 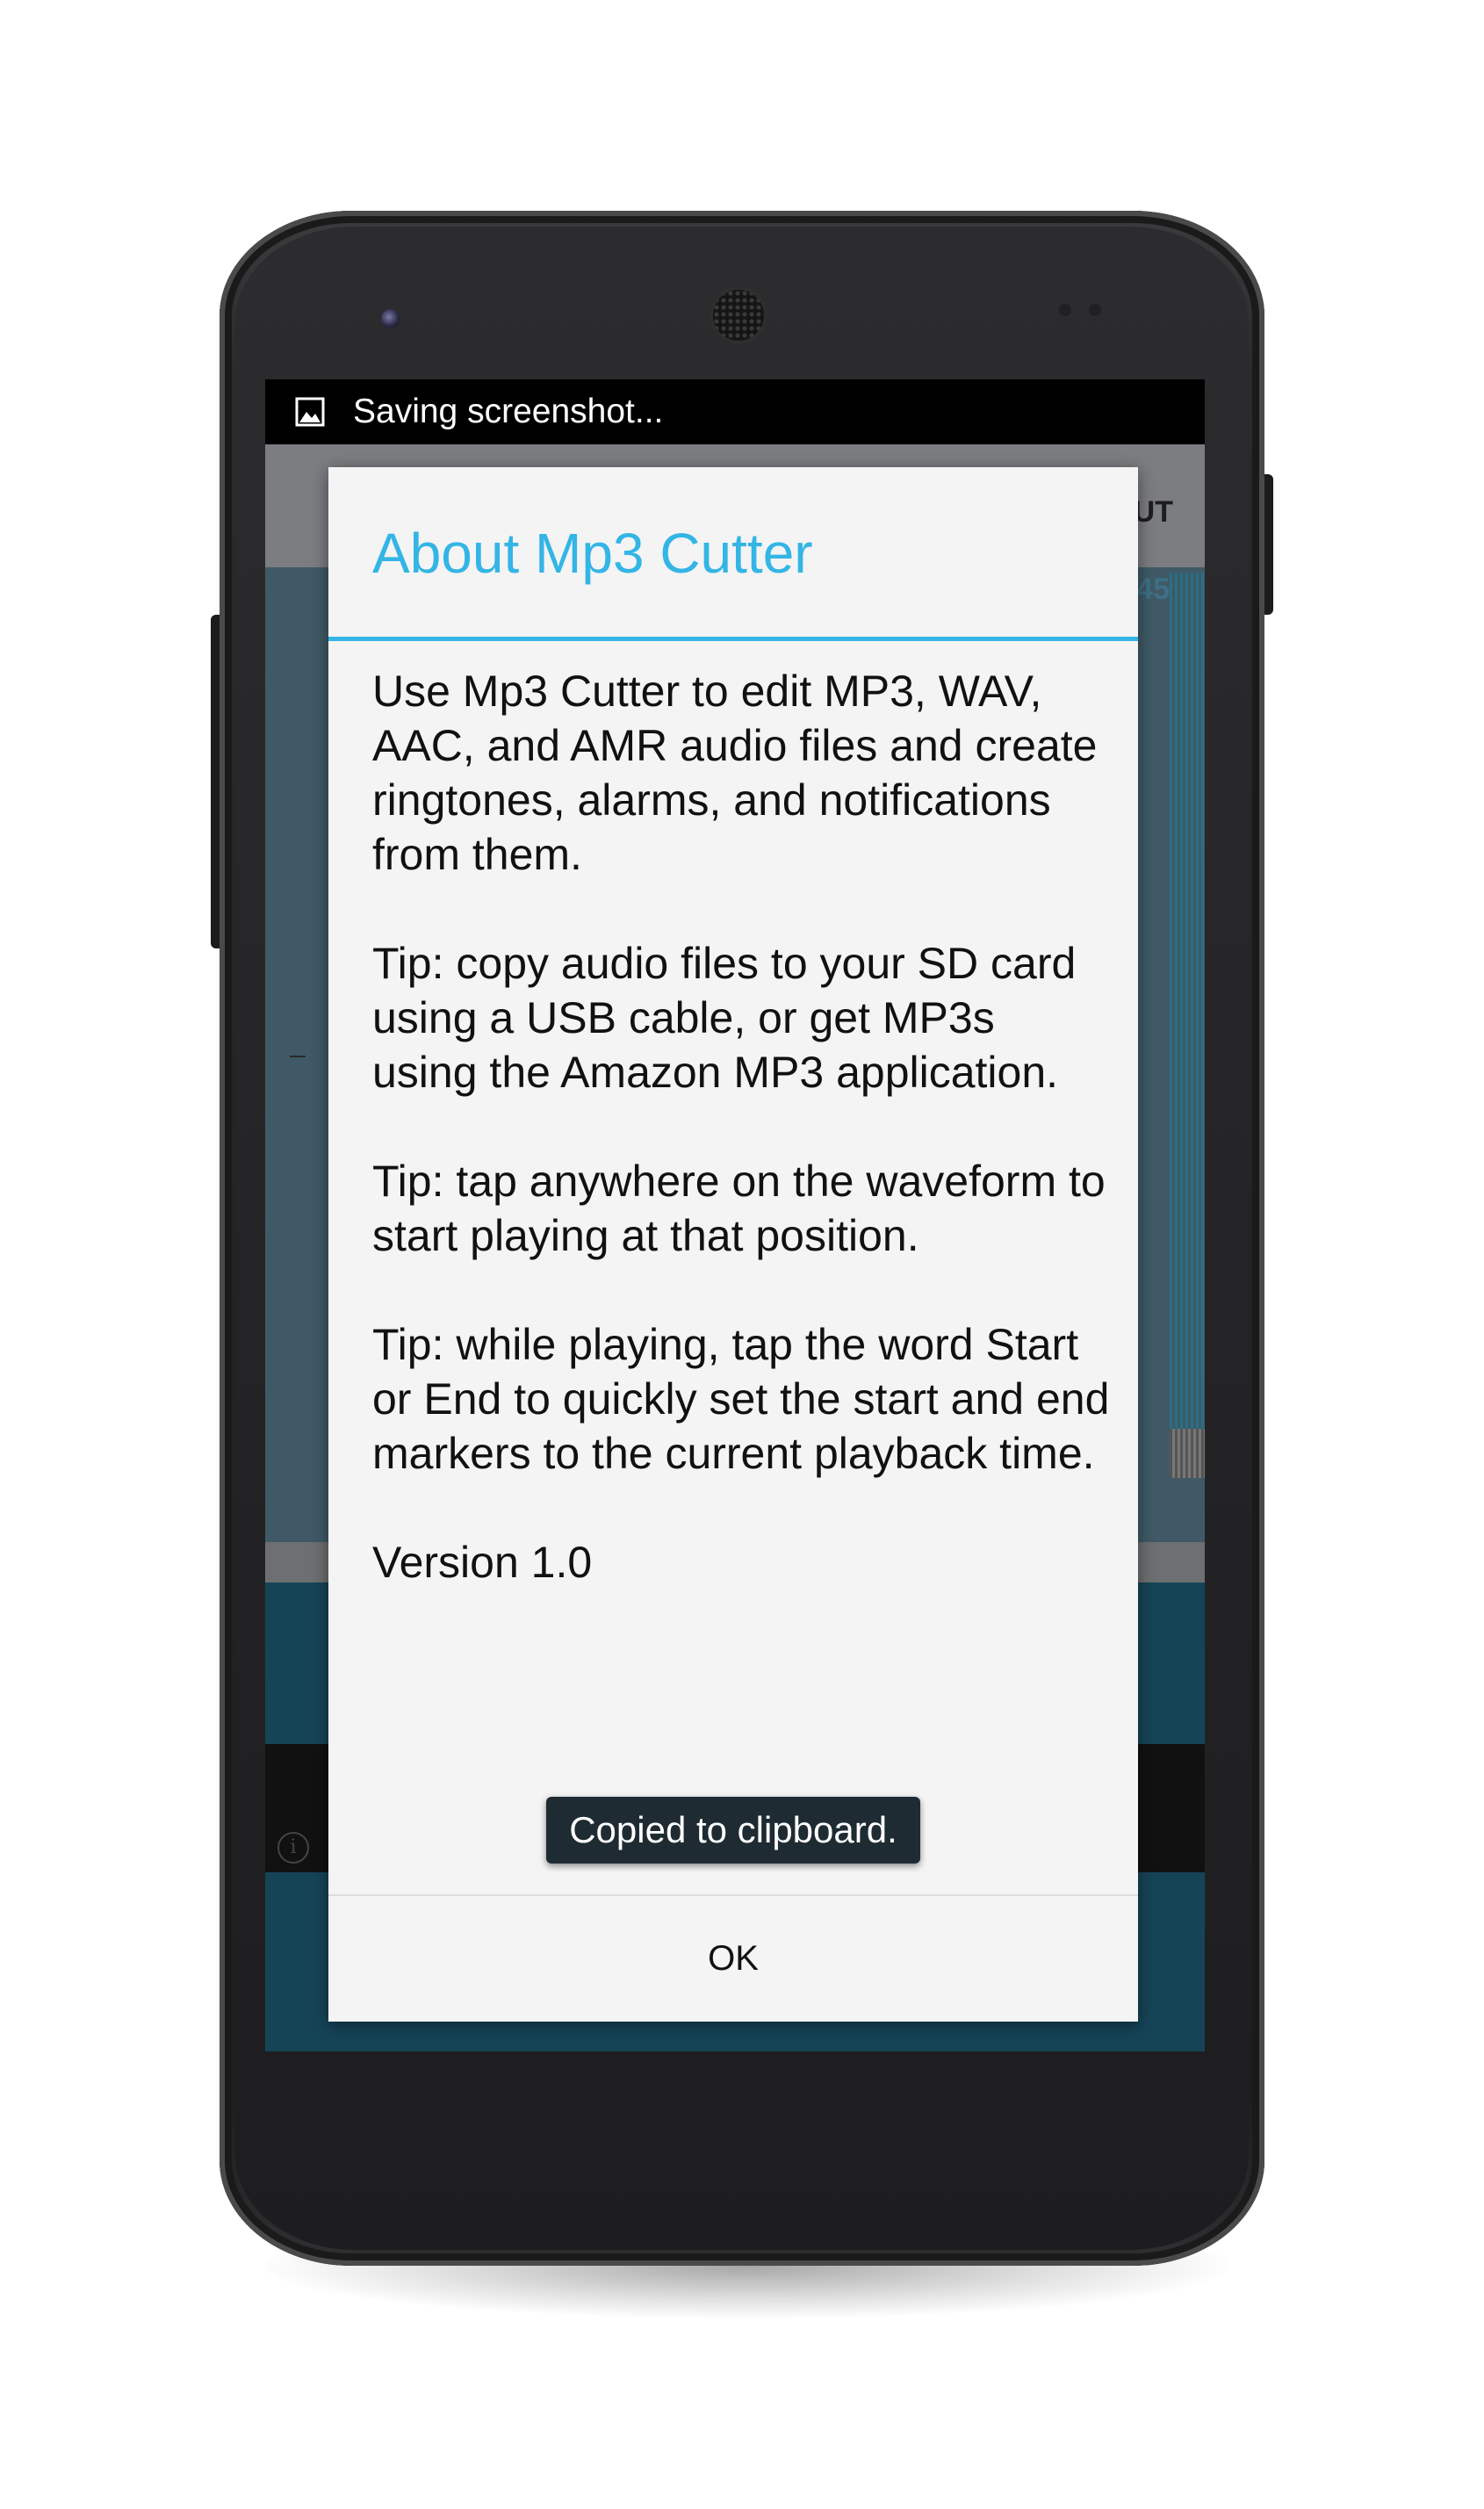 What do you see at coordinates (733, 1830) in the screenshot?
I see `toast-message: Copied to clipboard.` at bounding box center [733, 1830].